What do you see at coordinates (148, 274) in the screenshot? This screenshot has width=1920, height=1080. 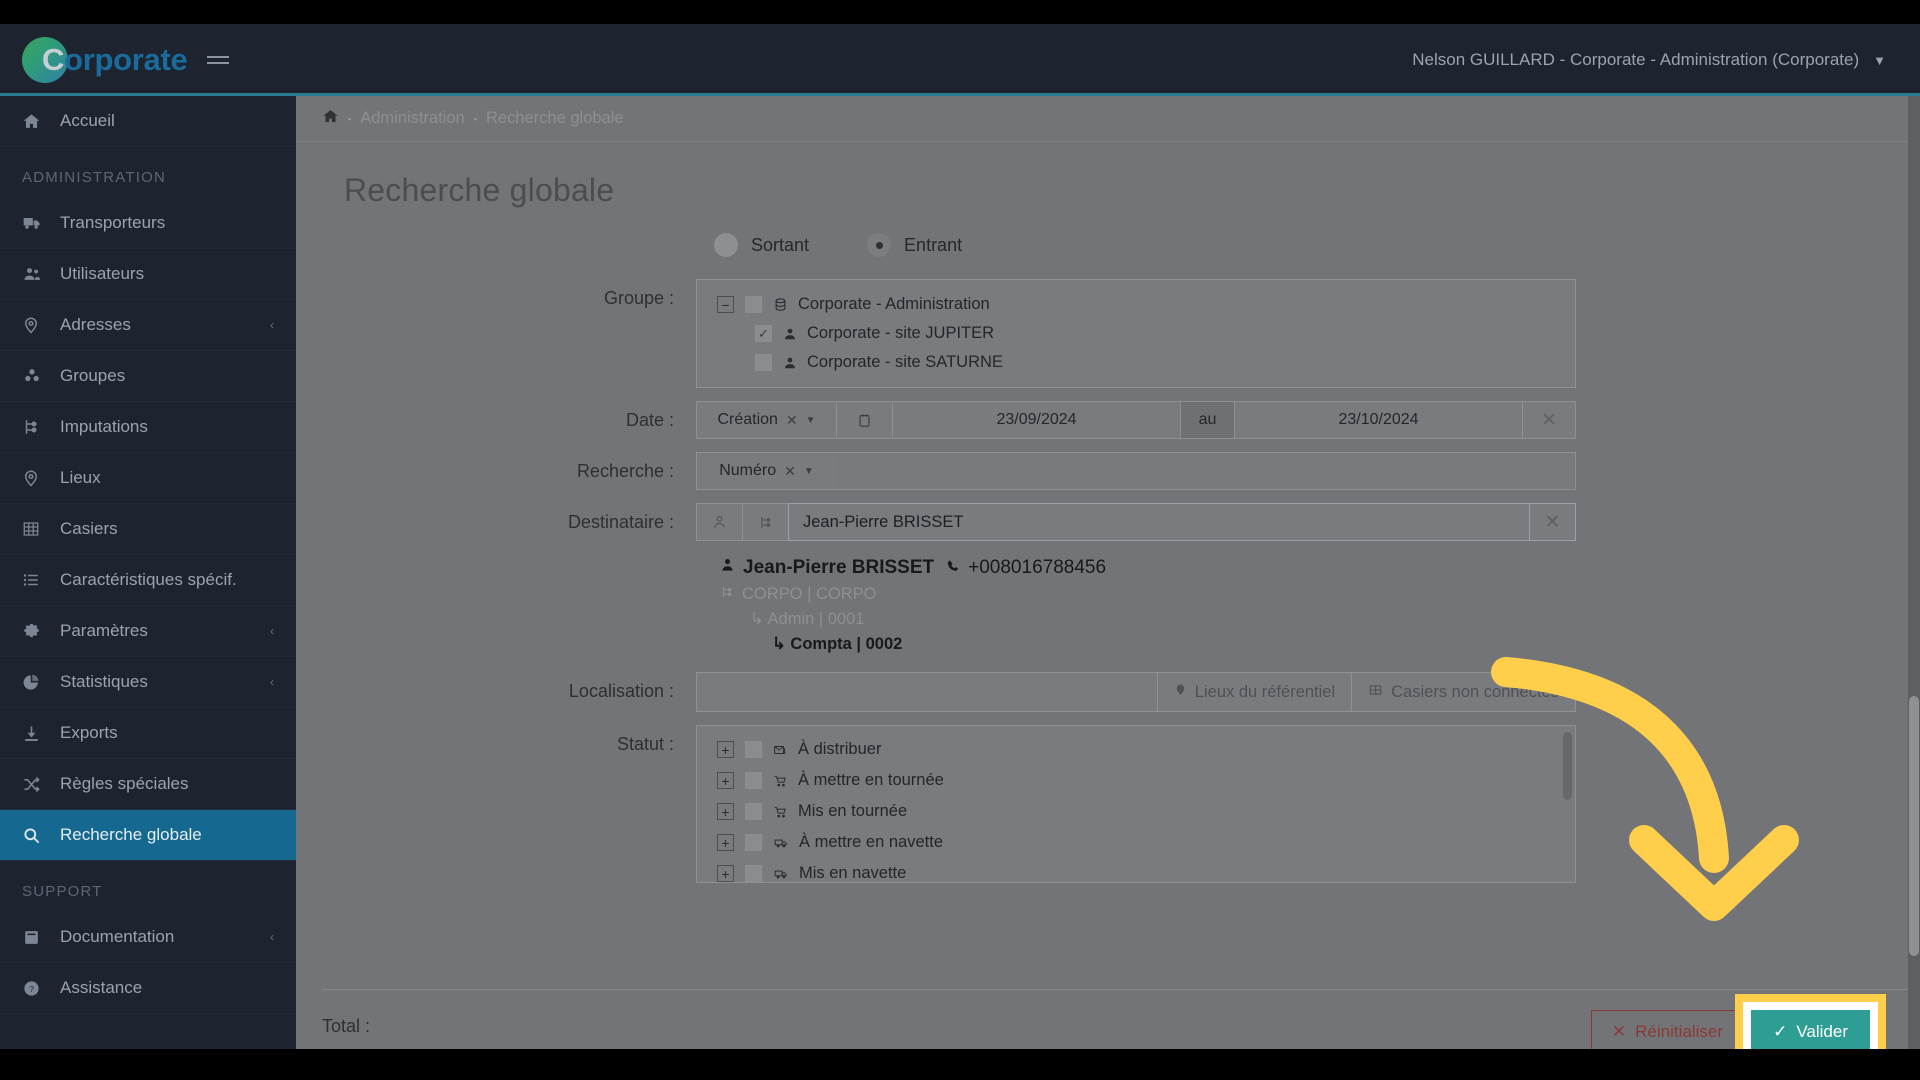 I see `sidebar-item-utilisateurs: Utilisateurs` at bounding box center [148, 274].